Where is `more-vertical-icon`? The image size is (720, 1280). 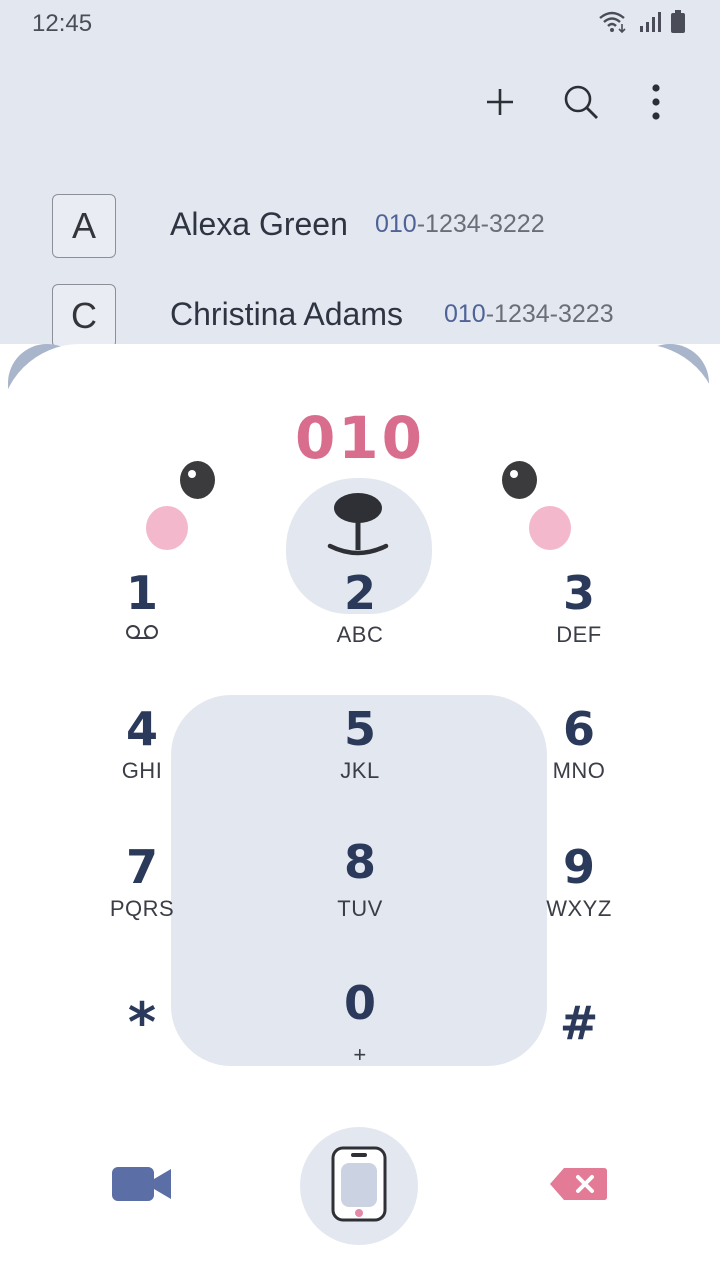
more-vertical-icon is located at coordinates (656, 104).